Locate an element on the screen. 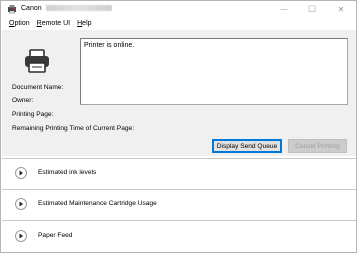  cancel-printing-label: Cancel Printing is located at coordinates (317, 146).